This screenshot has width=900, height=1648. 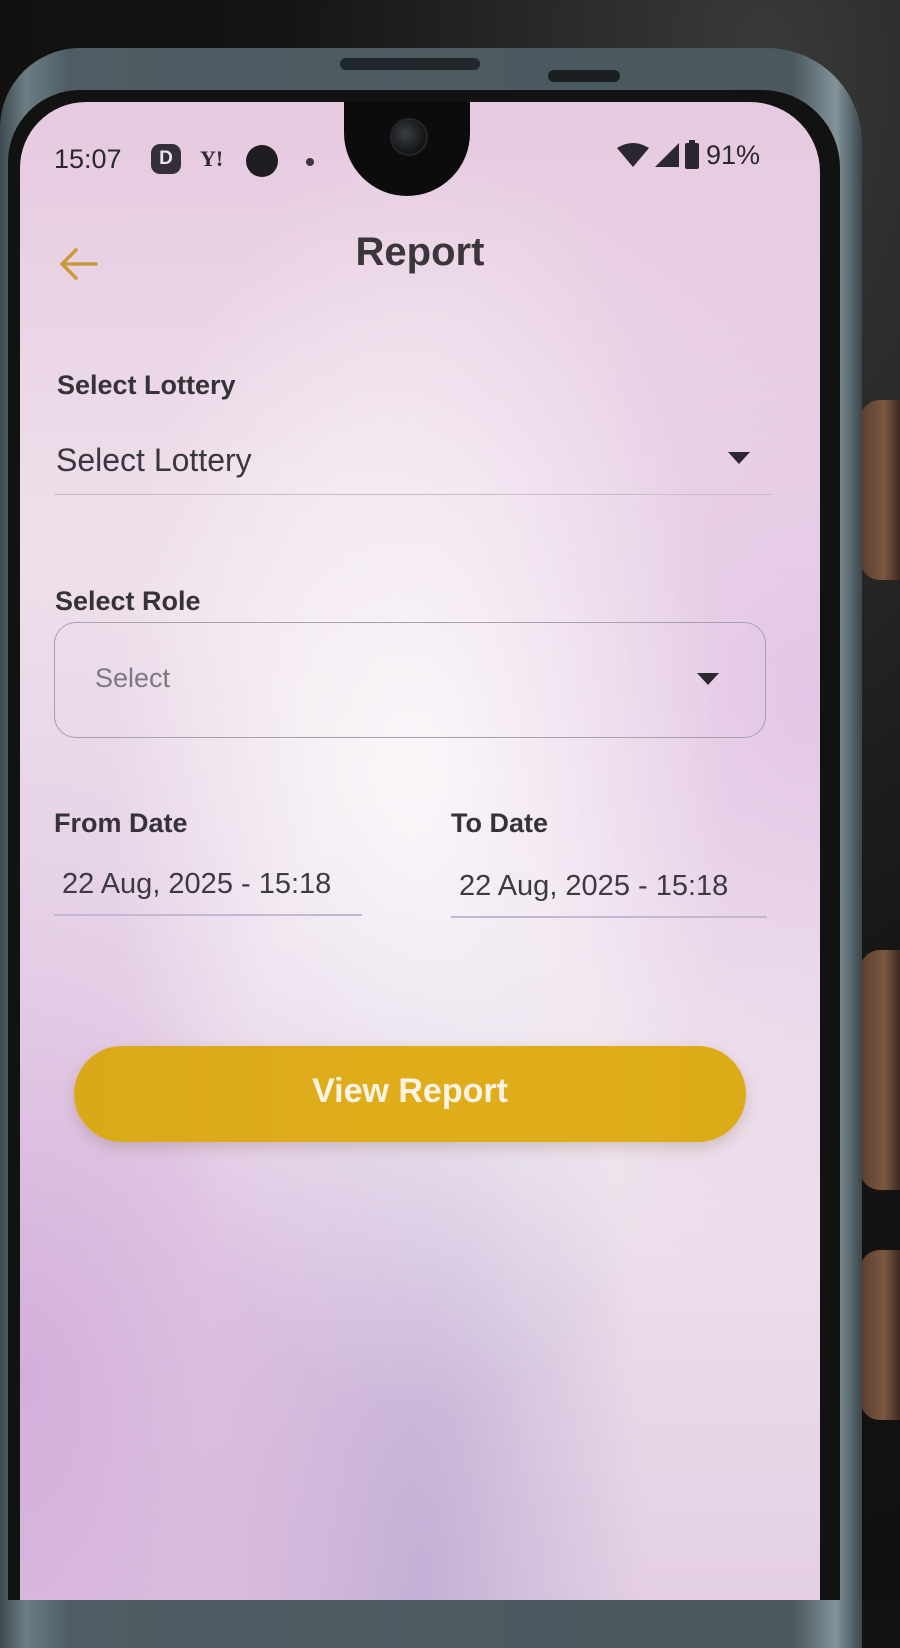 I want to click on view-report-label: View Report, so click(x=410, y=1091).